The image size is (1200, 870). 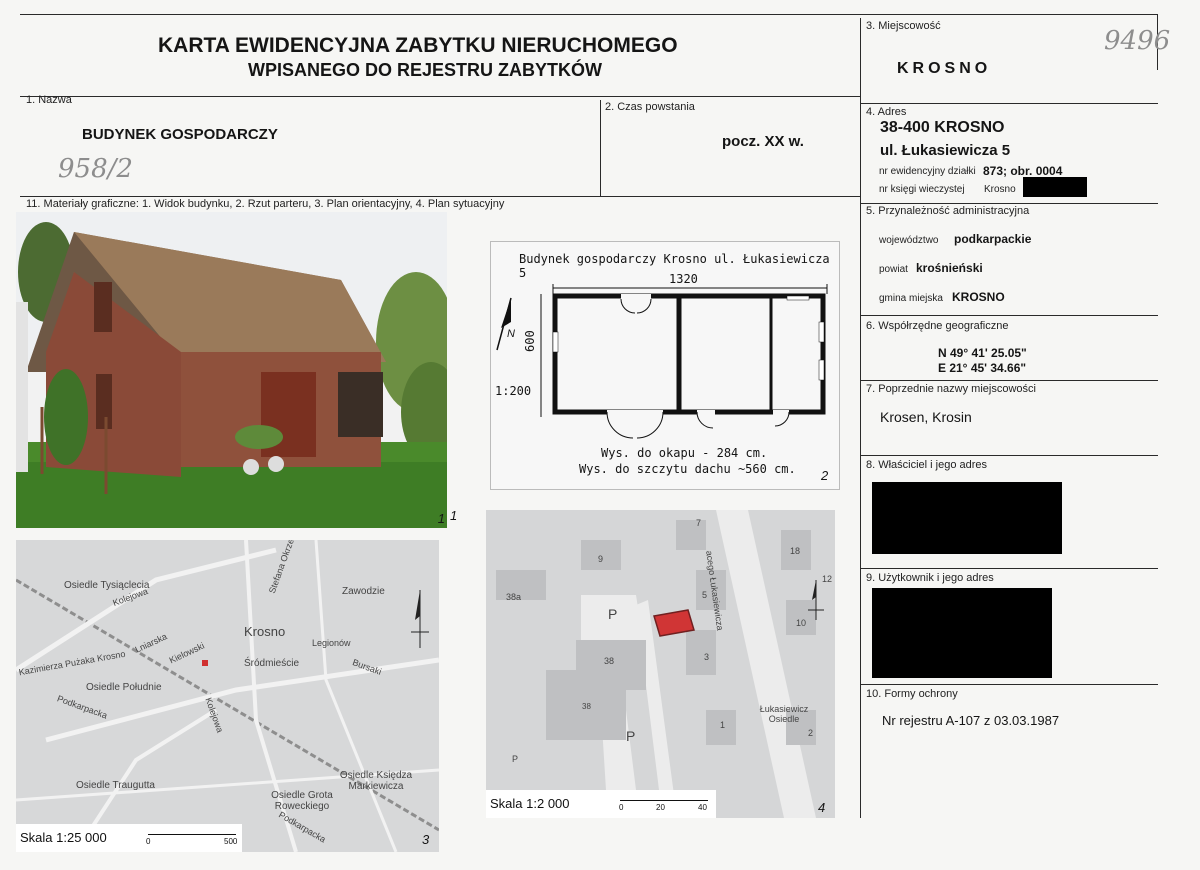 What do you see at coordinates (650, 107) in the screenshot?
I see `field2-label: 2. Czas powstania` at bounding box center [650, 107].